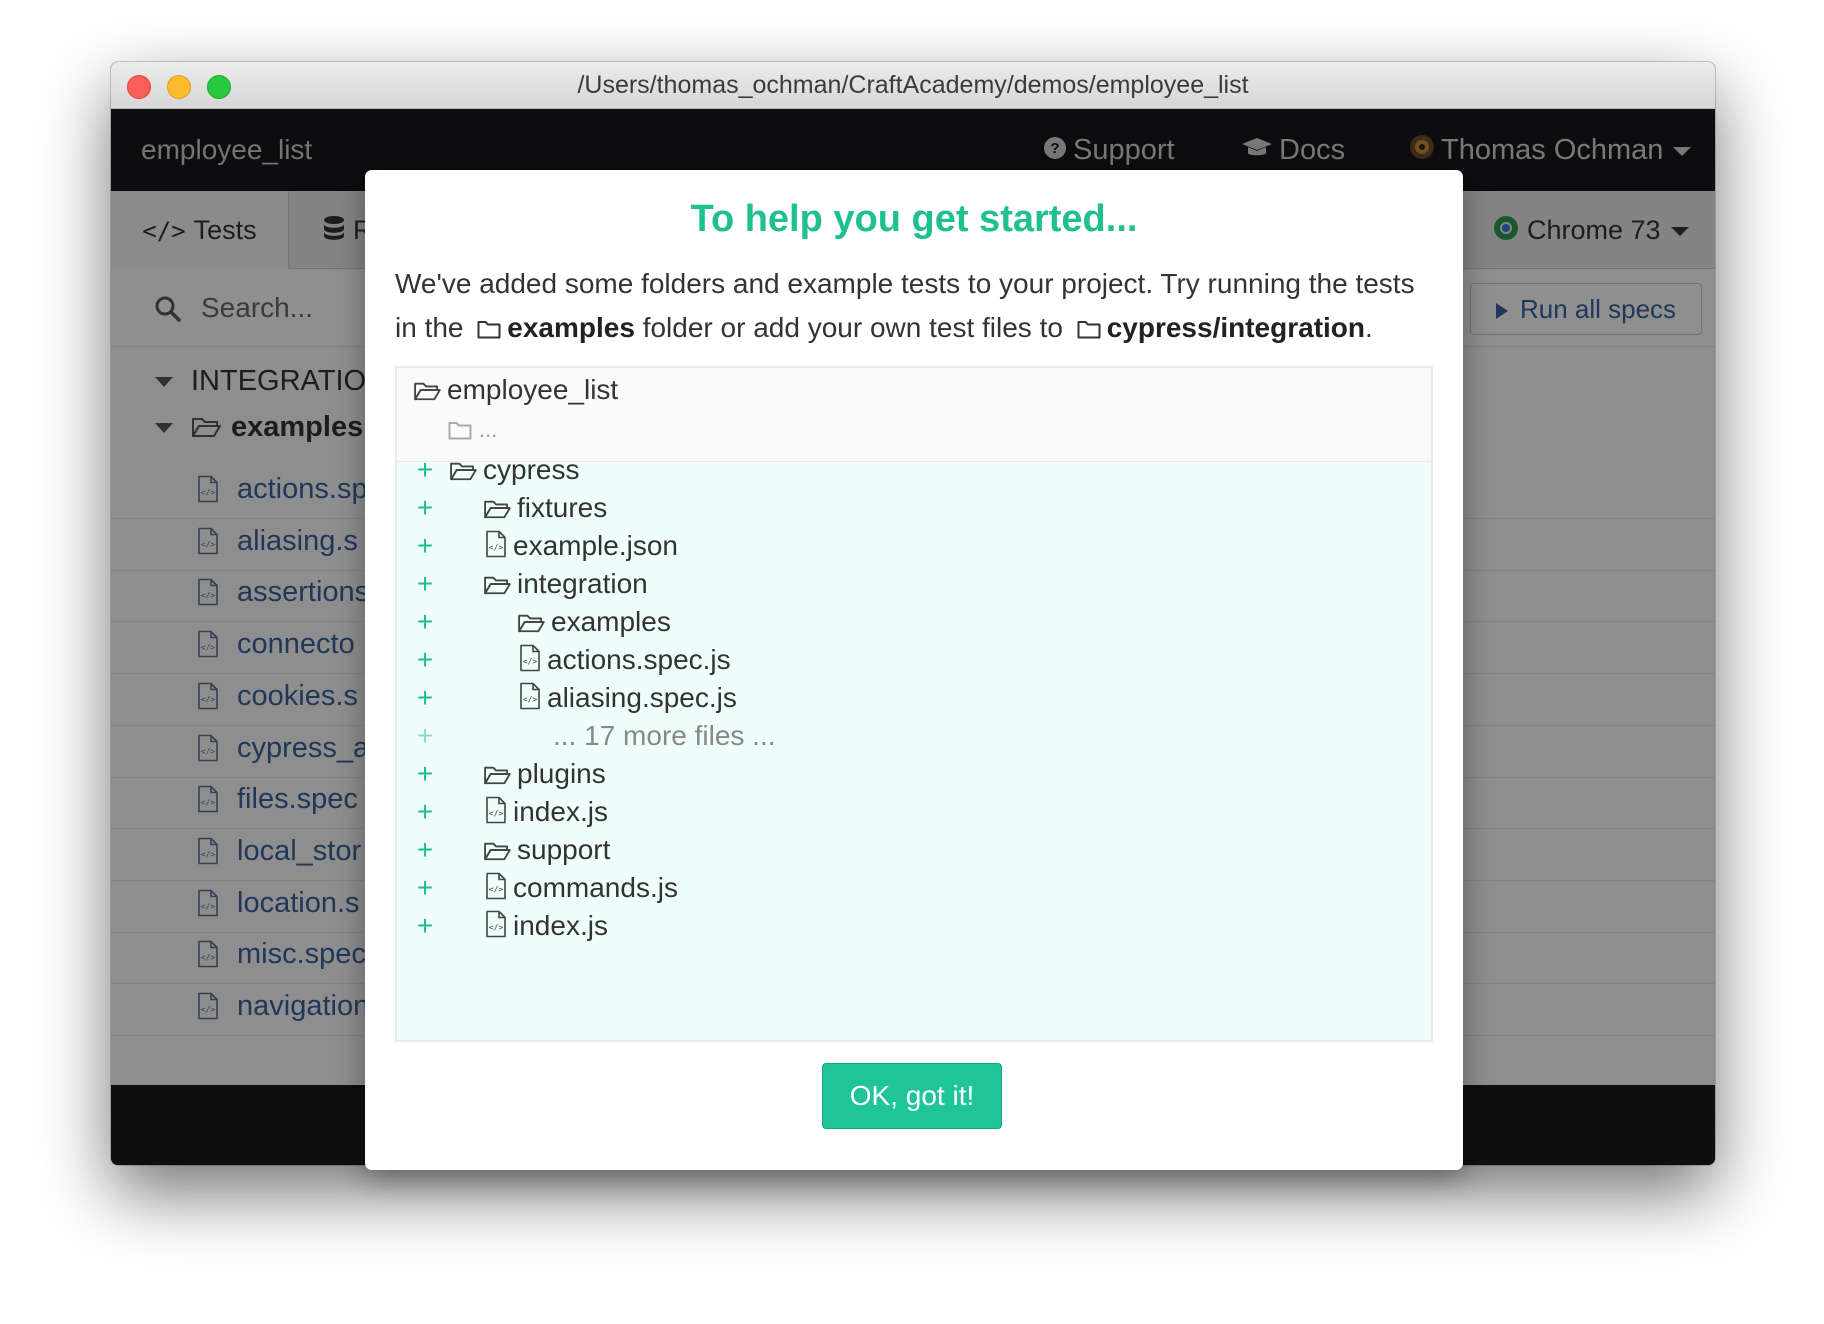 The width and height of the screenshot is (1824, 1324). What do you see at coordinates (639, 659) in the screenshot?
I see `tree-node-label: actions.spec.js` at bounding box center [639, 659].